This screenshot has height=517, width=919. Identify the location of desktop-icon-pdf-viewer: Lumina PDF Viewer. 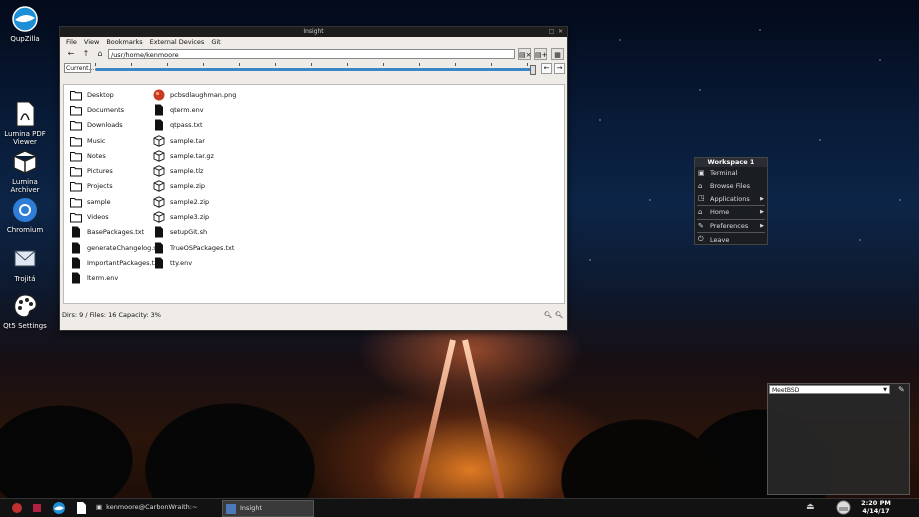
(25, 123).